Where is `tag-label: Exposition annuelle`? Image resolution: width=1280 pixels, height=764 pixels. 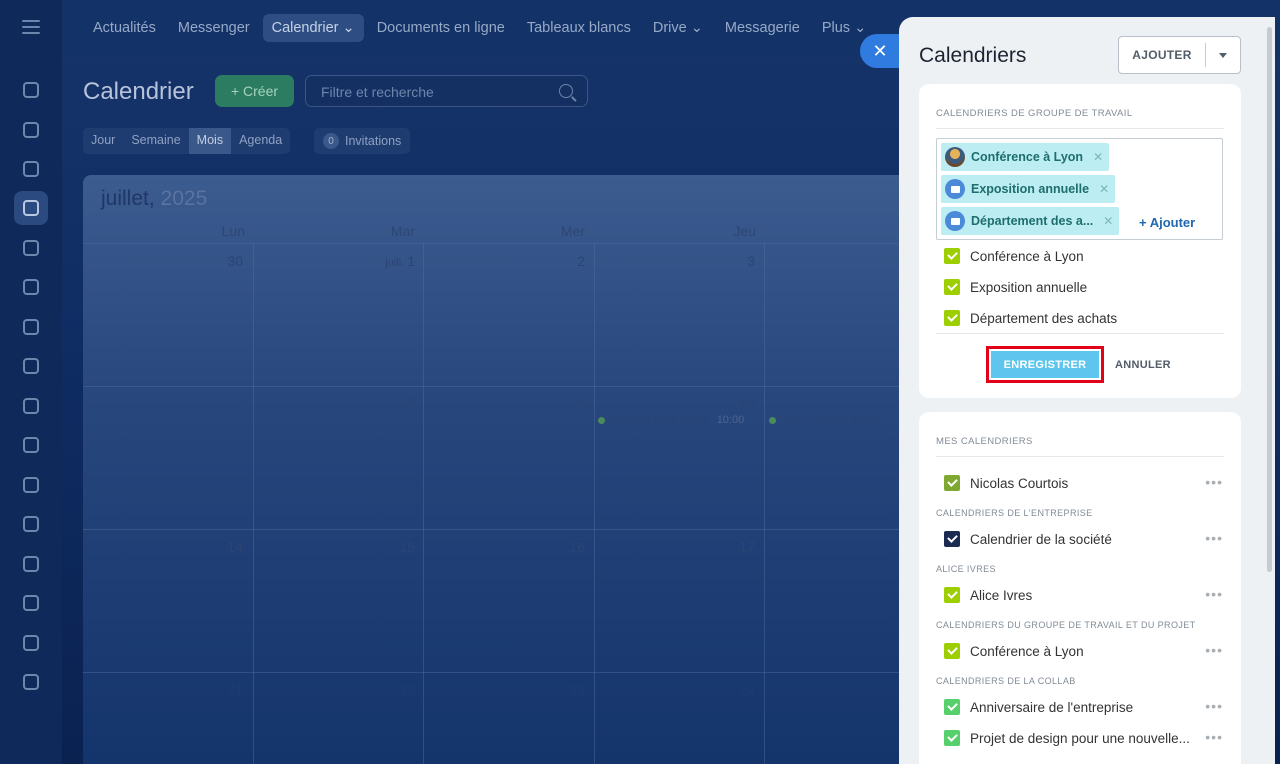 tag-label: Exposition annuelle is located at coordinates (1030, 189).